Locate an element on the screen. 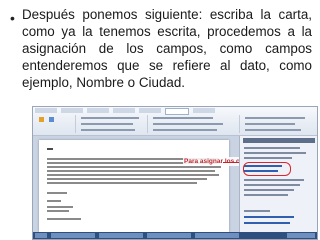  envelope-icon is located at coordinates (41, 119).